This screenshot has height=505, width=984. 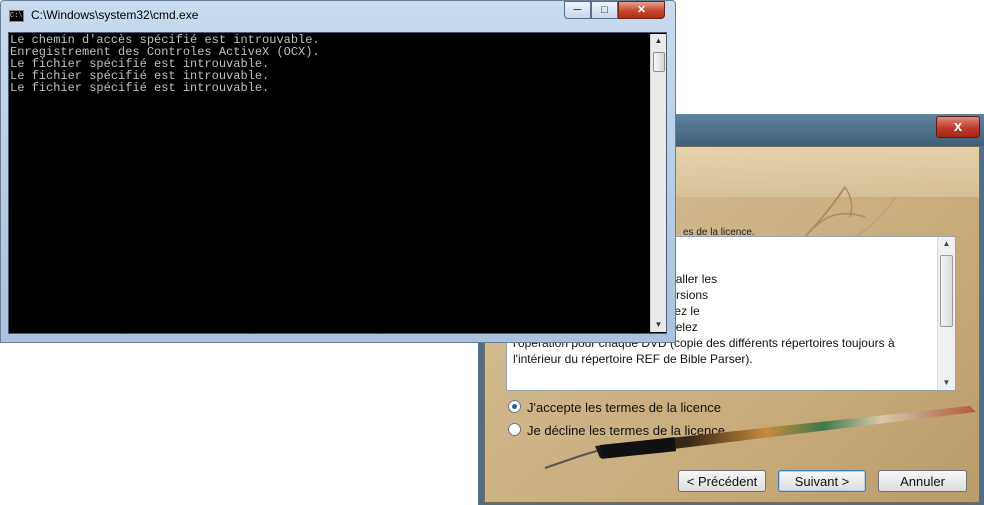 I want to click on close-button: ✕, so click(x=641, y=10).